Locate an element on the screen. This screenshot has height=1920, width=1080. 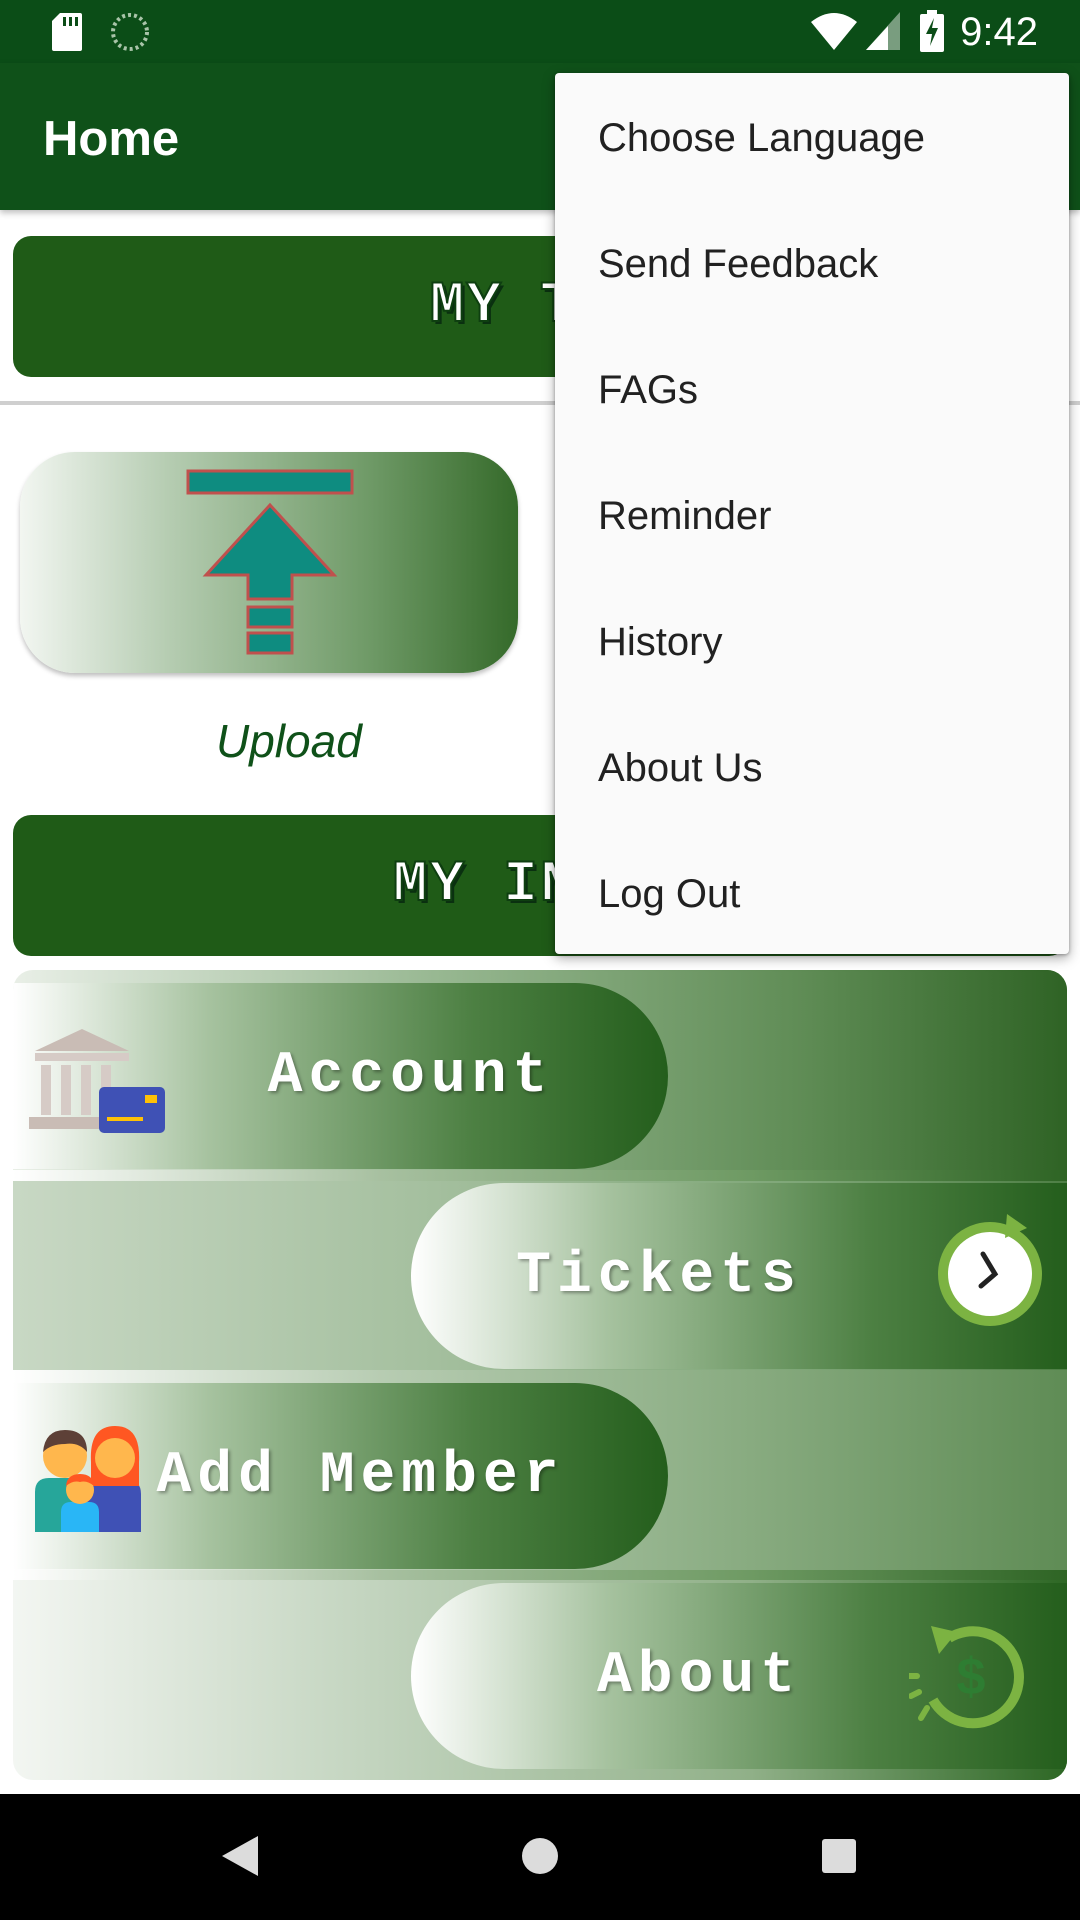
battery-charging-icon is located at coordinates (932, 31).